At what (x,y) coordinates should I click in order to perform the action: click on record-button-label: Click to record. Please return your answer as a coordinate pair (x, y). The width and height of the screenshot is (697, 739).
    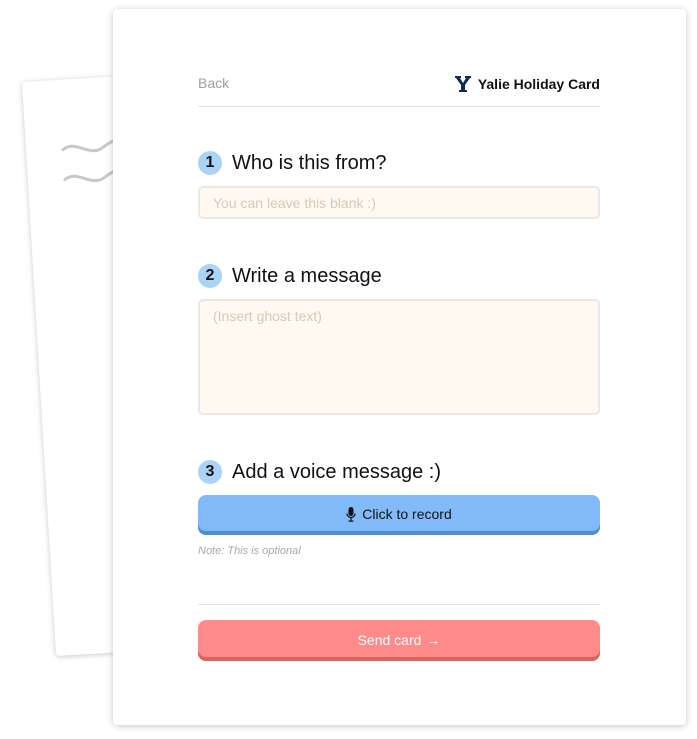
    Looking at the image, I should click on (407, 514).